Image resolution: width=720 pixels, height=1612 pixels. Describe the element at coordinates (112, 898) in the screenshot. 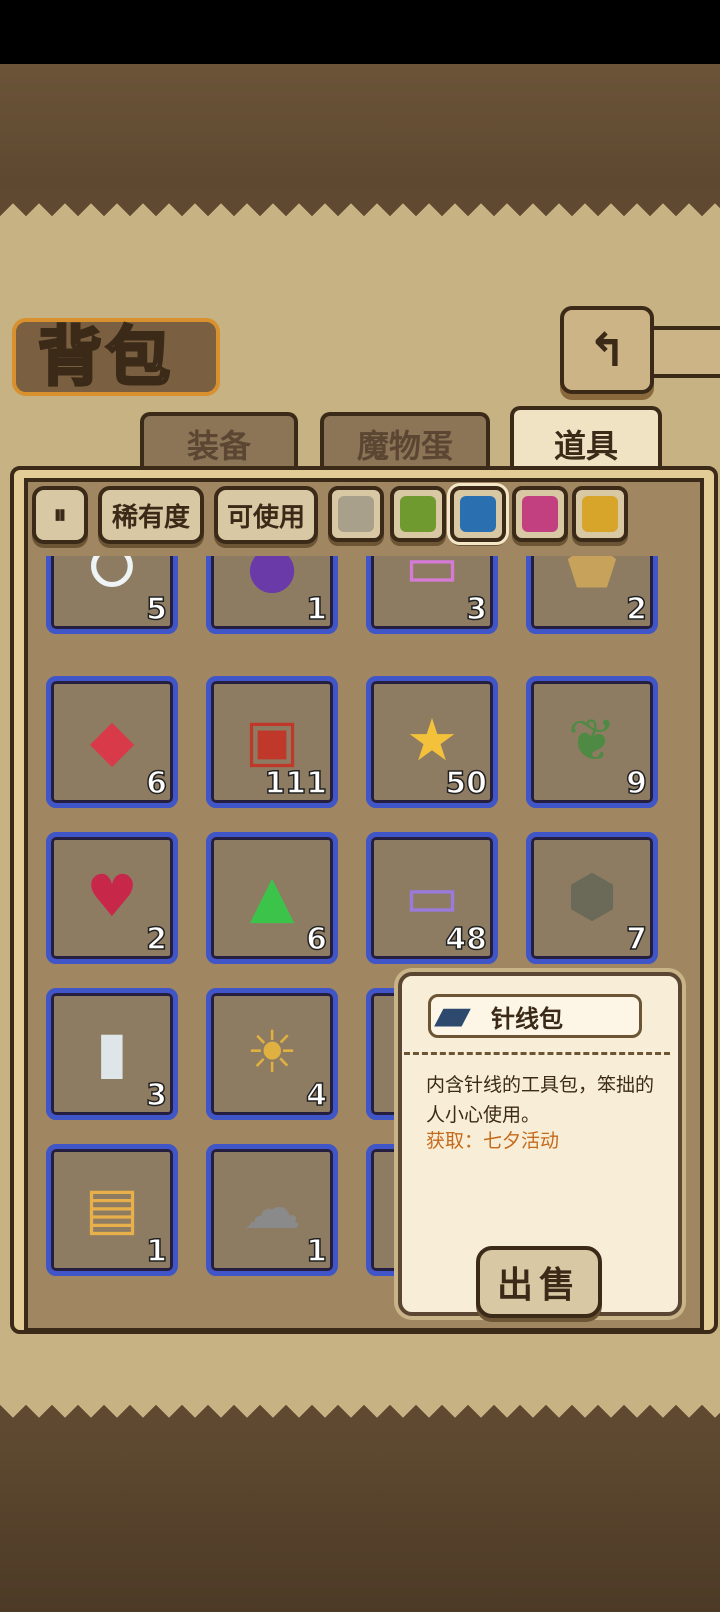

I see `item-slot-red-goblet: ♥ 2` at that location.